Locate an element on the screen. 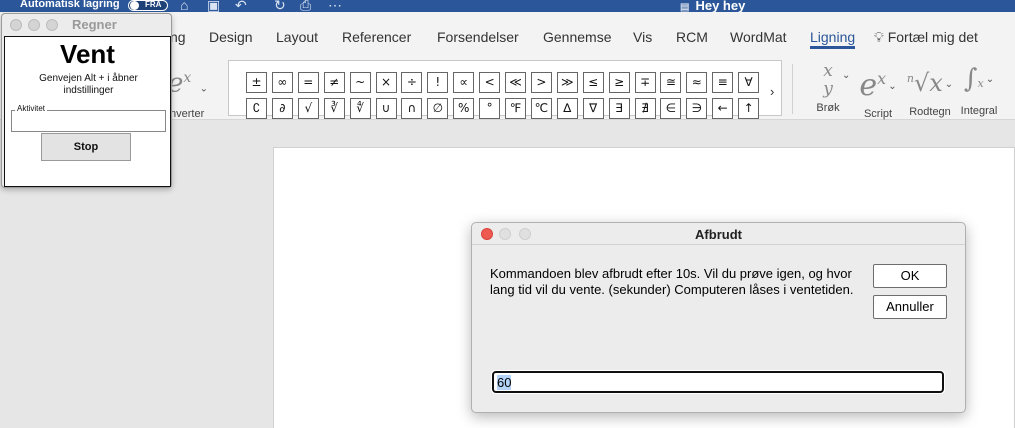 The width and height of the screenshot is (1015, 428). symbol-button: < is located at coordinates (490, 82).